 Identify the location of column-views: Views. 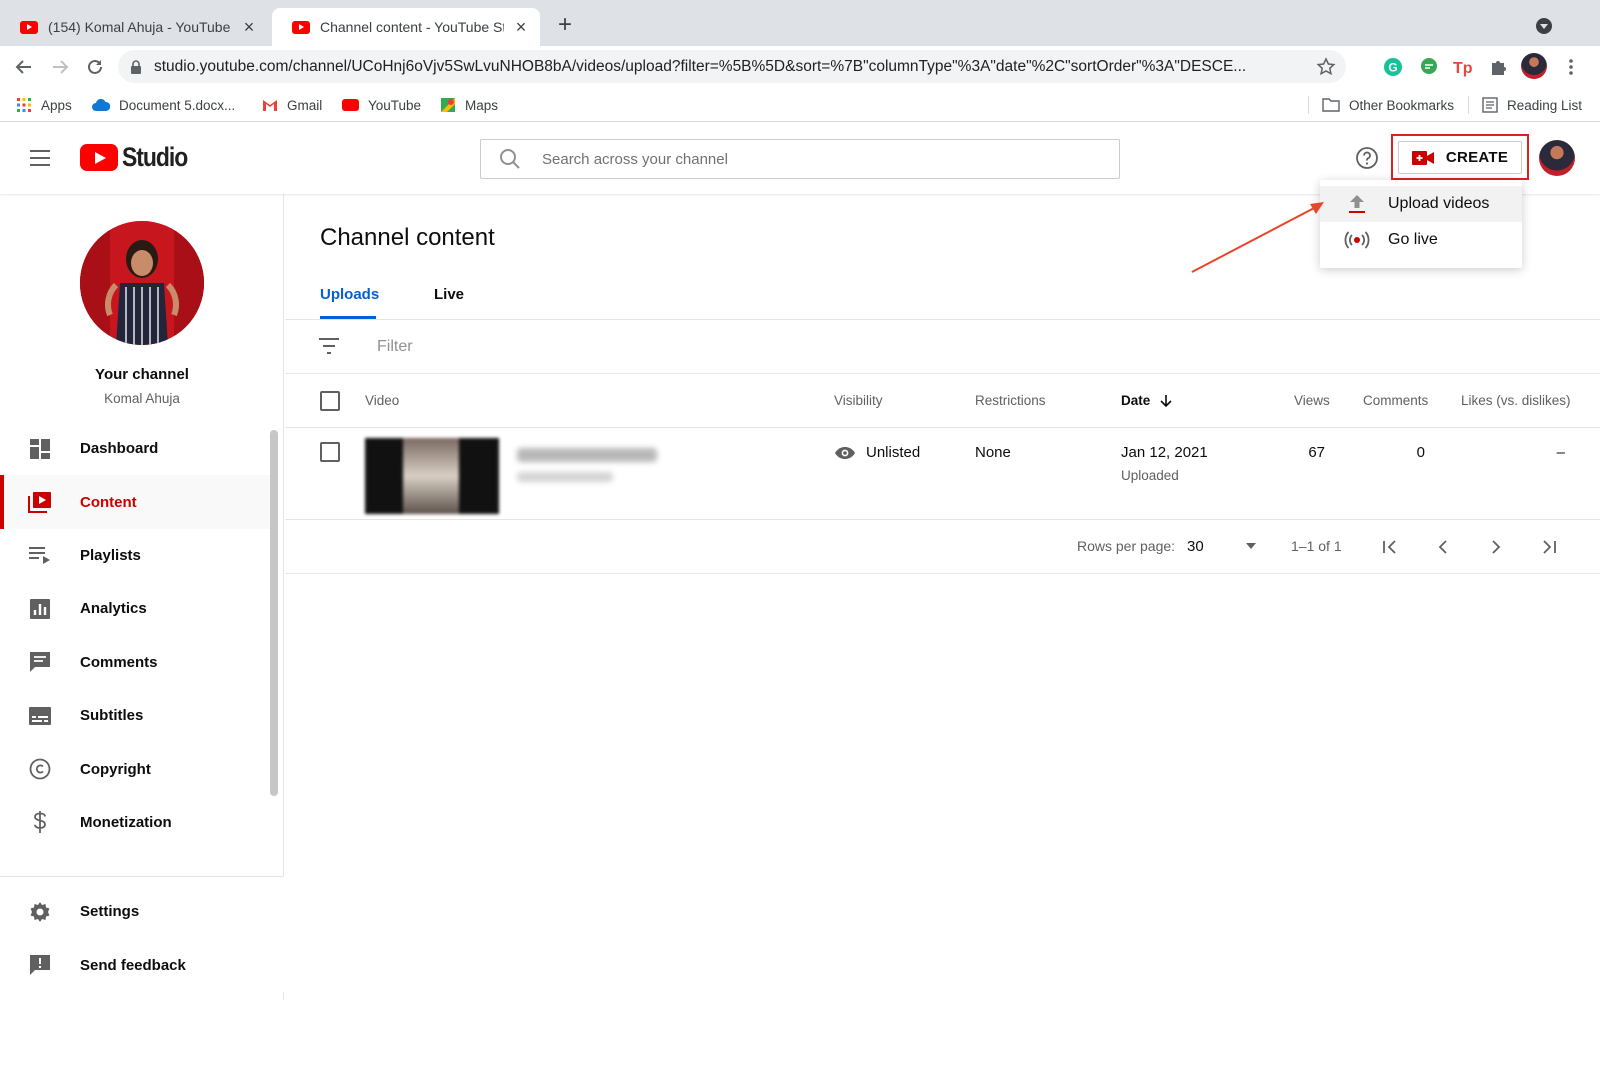
(1312, 400).